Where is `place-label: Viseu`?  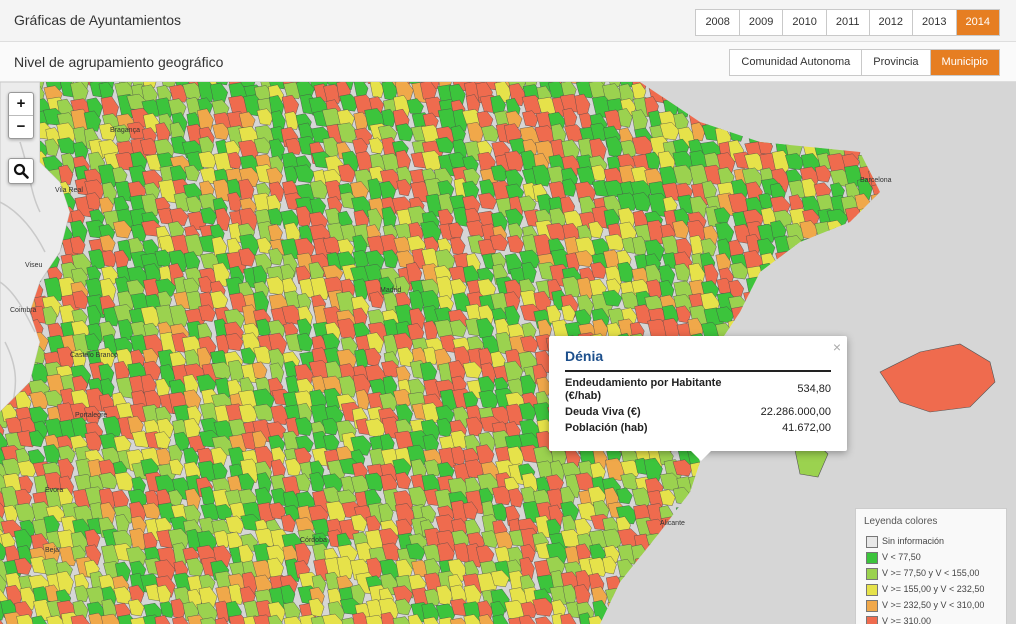
place-label: Viseu is located at coordinates (33, 265).